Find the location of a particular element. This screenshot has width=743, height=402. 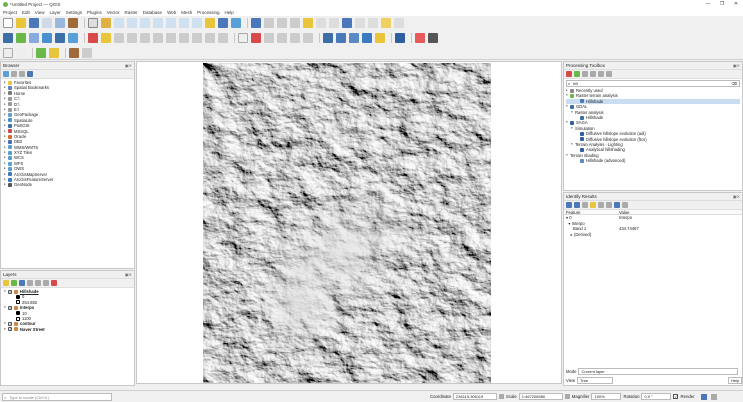

redo-icon is located at coordinates (223, 38).